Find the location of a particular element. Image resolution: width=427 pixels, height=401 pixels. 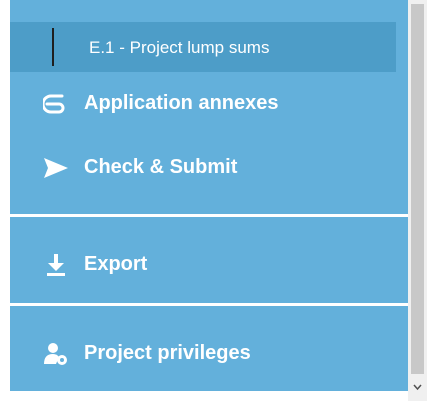

vertical-scrollbar is located at coordinates (417, 200).